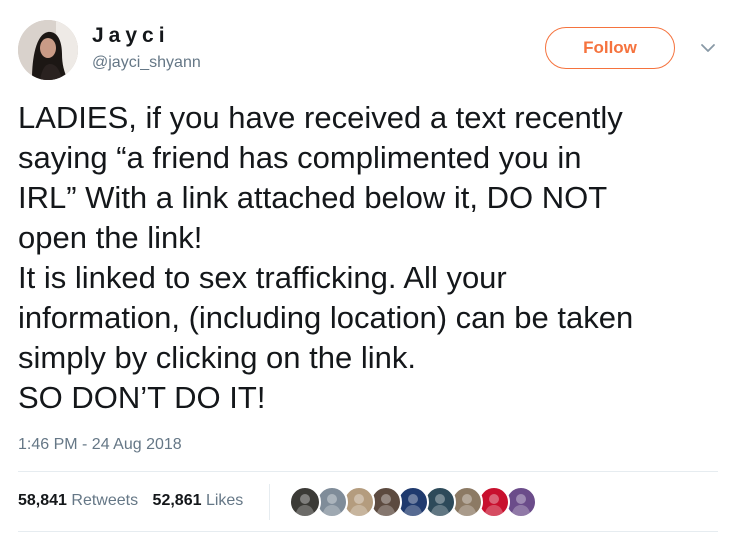  I want to click on author-avatar, so click(48, 50).